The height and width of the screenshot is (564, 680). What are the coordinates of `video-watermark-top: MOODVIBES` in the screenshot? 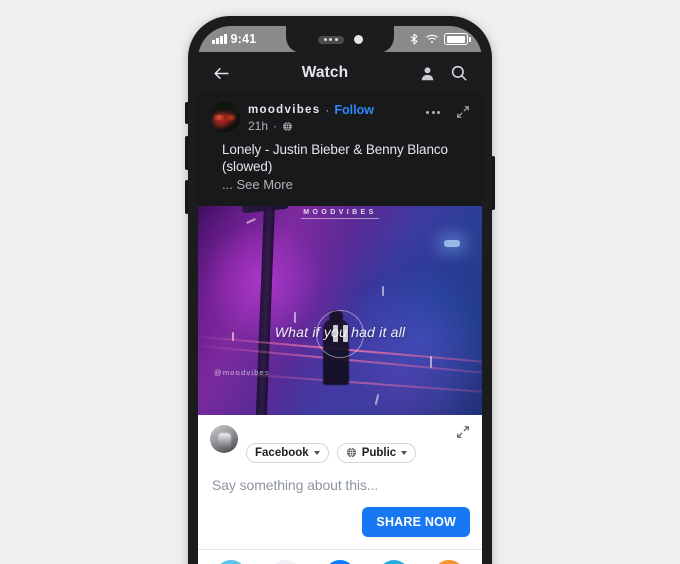 It's located at (340, 213).